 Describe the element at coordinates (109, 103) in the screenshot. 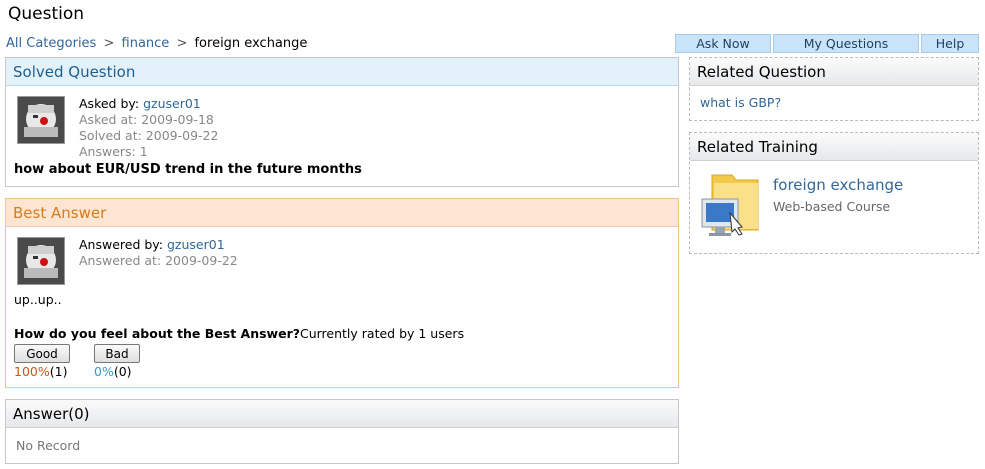

I see `asked-by-label: Asked by:` at that location.